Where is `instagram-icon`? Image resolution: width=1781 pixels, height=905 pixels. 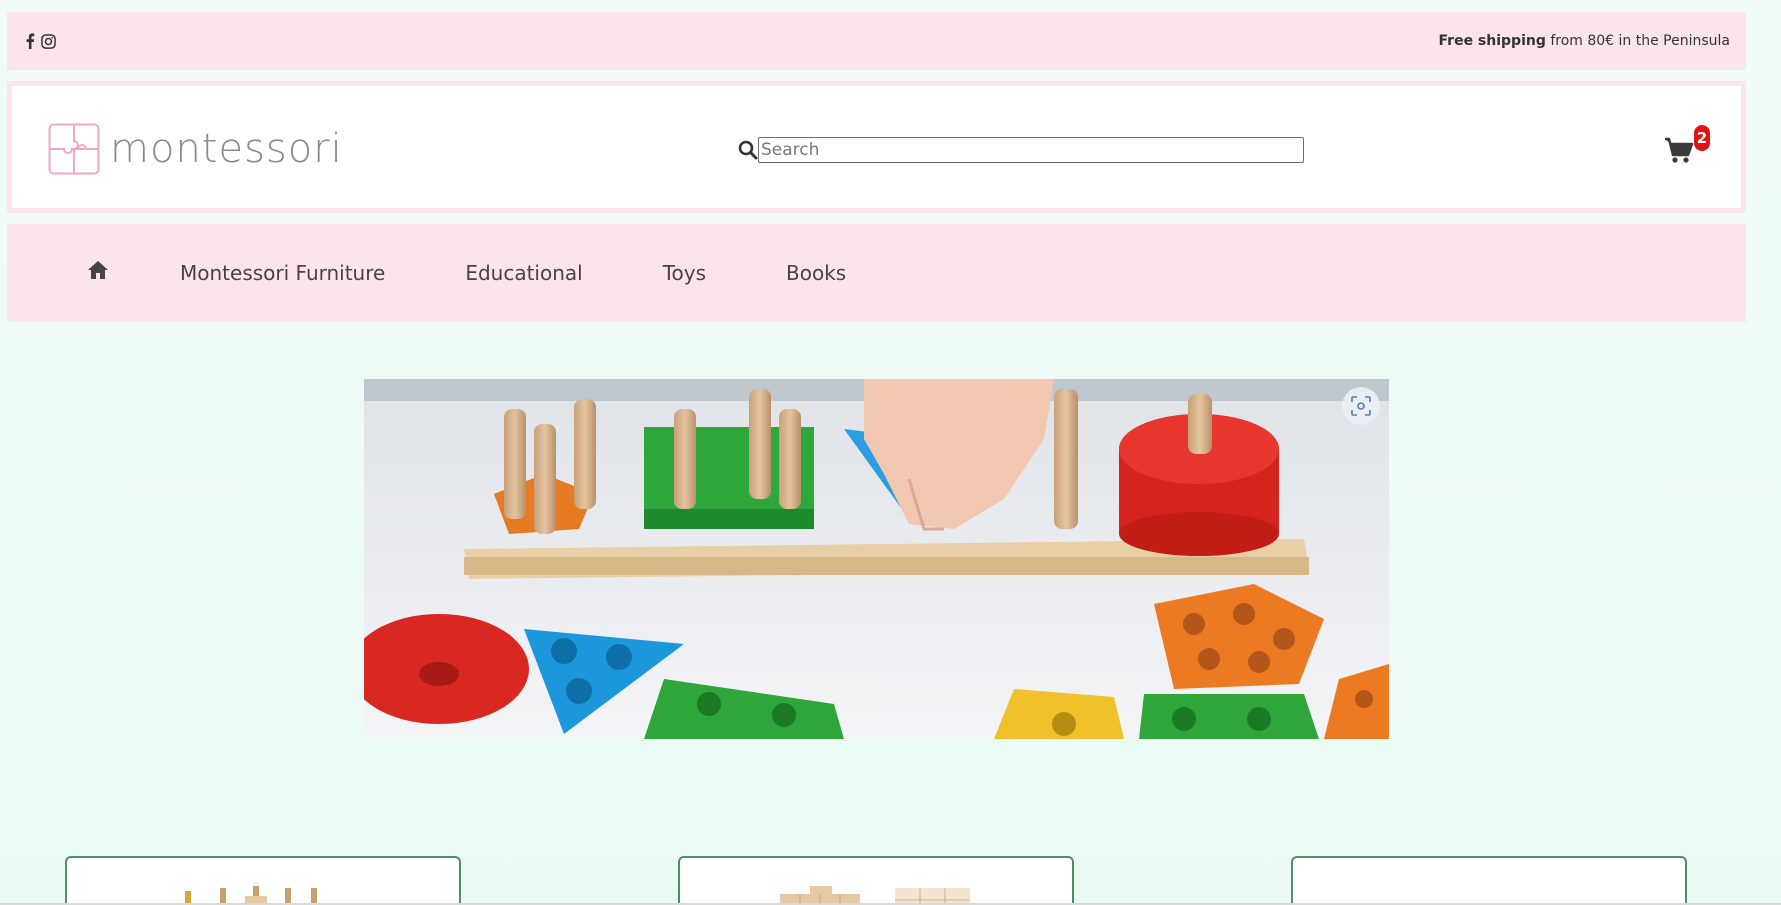
instagram-icon is located at coordinates (48, 41).